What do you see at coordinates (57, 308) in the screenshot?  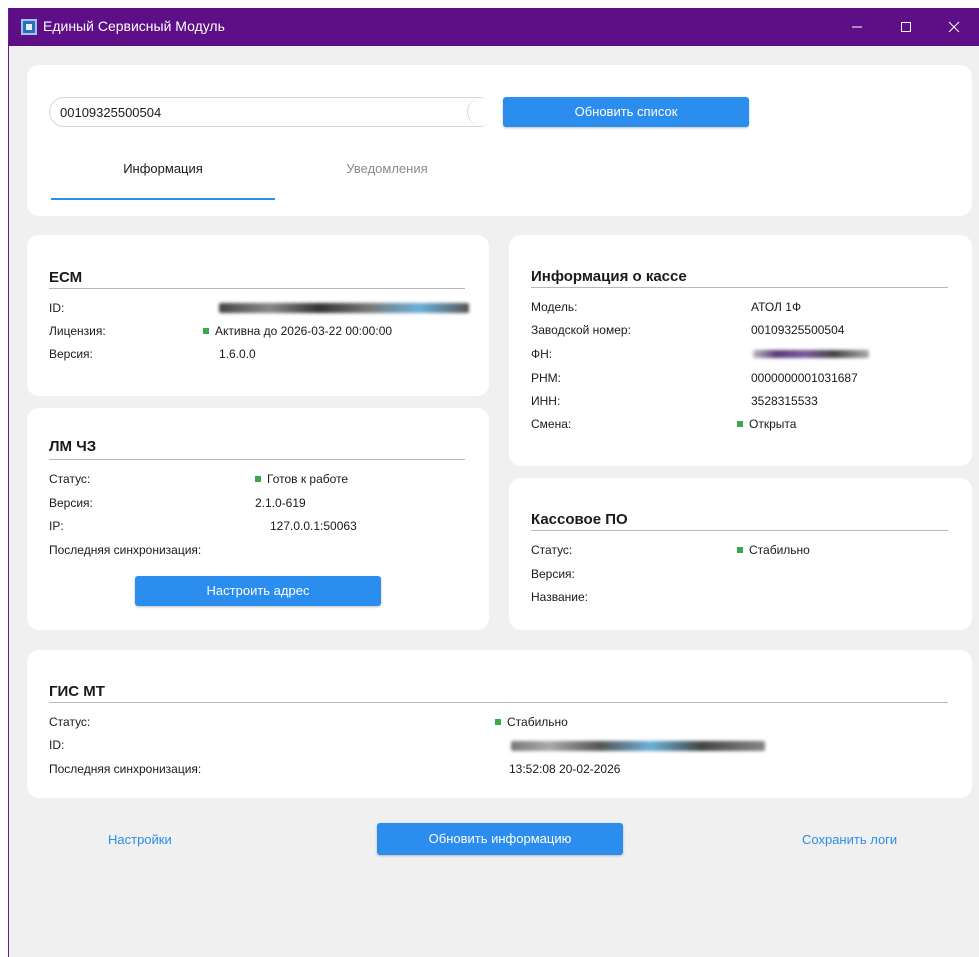 I see `ecm-id-label: ID:` at bounding box center [57, 308].